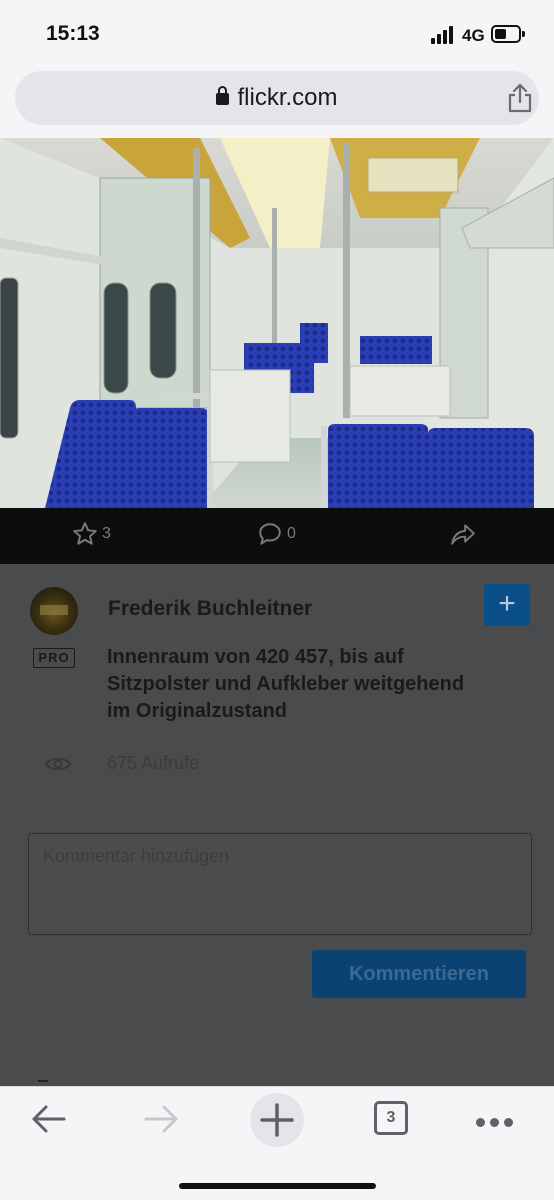  Describe the element at coordinates (54, 611) in the screenshot. I see `avatar` at that location.